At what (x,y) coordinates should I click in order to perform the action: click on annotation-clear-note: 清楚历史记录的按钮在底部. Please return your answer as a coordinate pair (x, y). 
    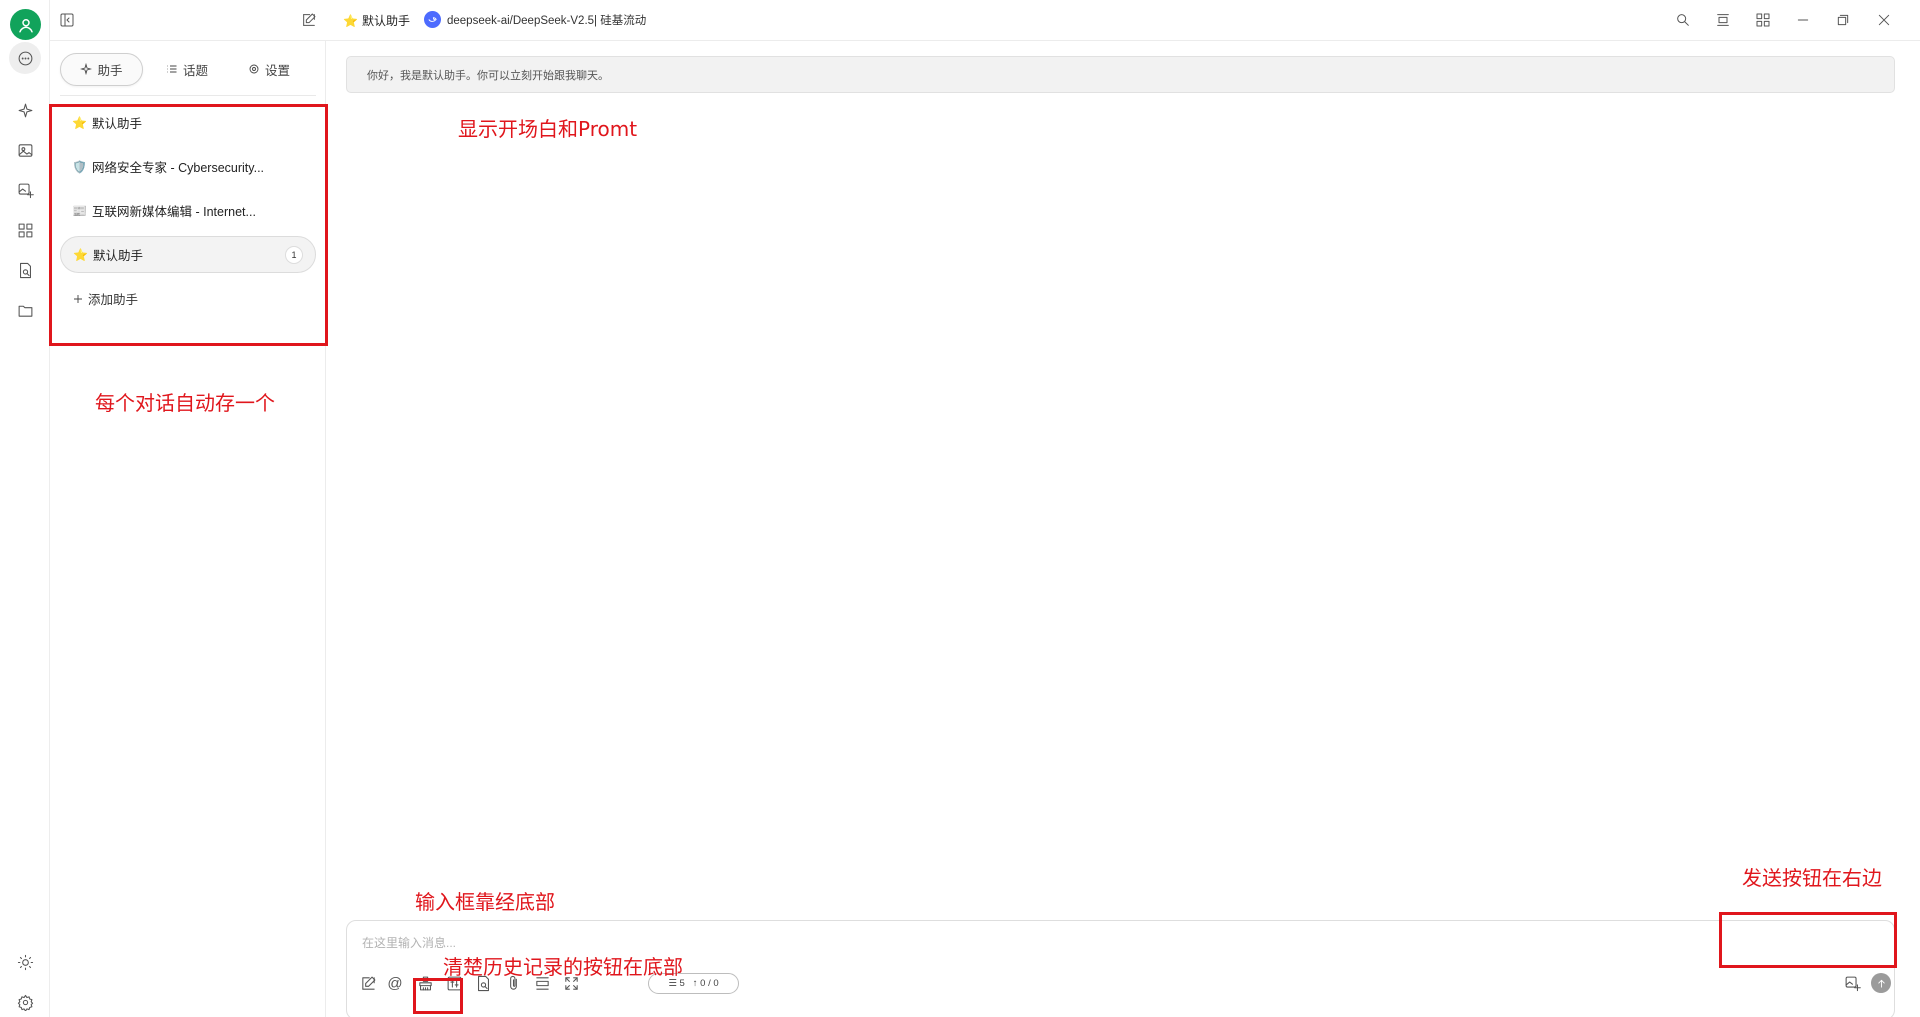
    Looking at the image, I should click on (563, 967).